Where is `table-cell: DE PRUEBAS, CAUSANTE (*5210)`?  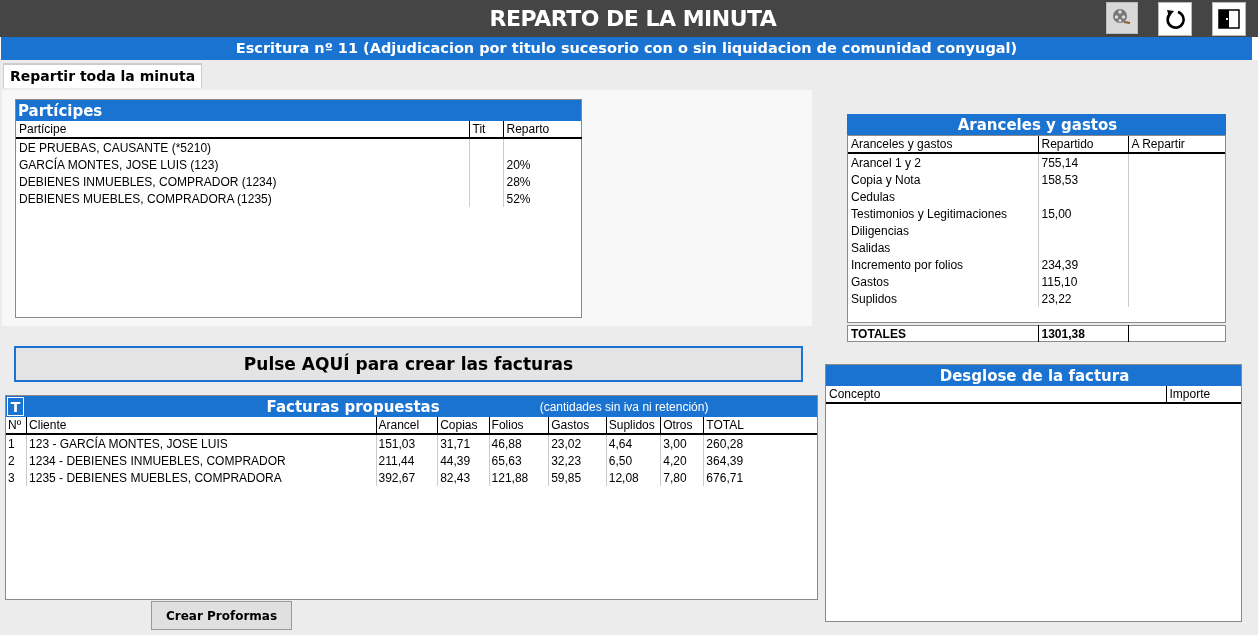
table-cell: DE PRUEBAS, CAUSANTE (*5210) is located at coordinates (242, 147).